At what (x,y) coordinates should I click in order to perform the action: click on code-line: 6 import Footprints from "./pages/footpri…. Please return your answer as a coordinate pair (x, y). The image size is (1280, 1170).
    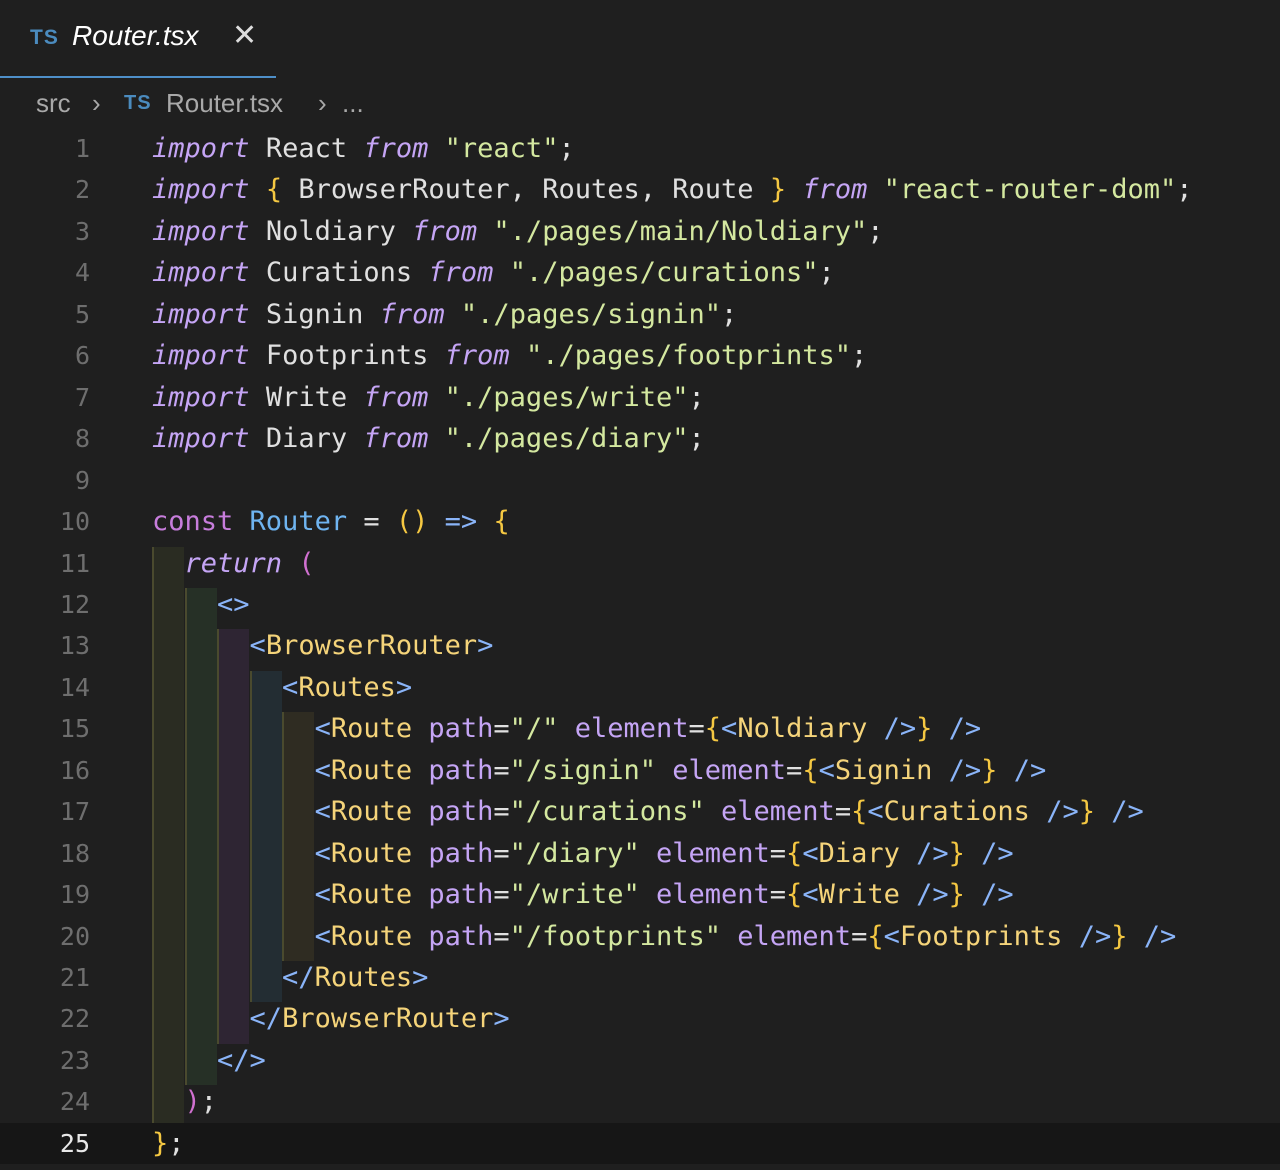
    Looking at the image, I should click on (640, 355).